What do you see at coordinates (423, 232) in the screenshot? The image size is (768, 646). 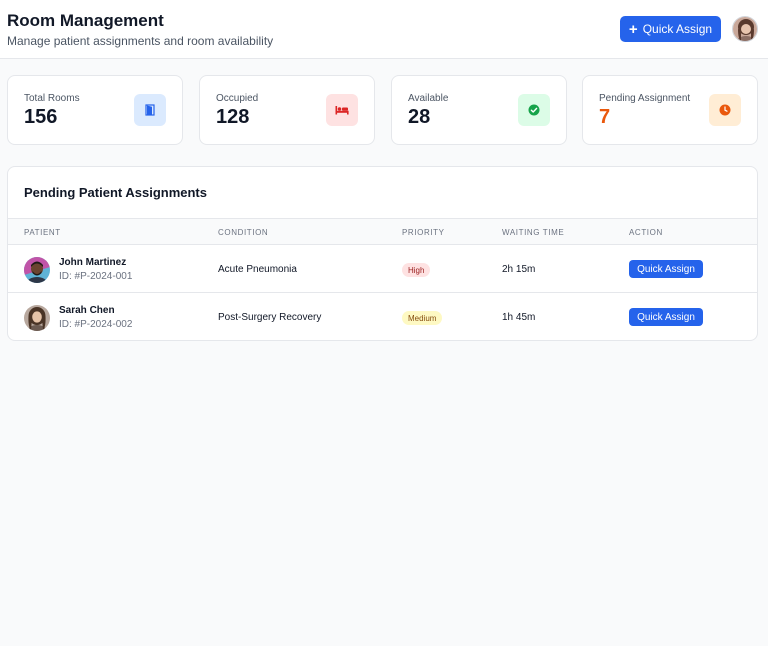 I see `column-header-priority: PRIORITY` at bounding box center [423, 232].